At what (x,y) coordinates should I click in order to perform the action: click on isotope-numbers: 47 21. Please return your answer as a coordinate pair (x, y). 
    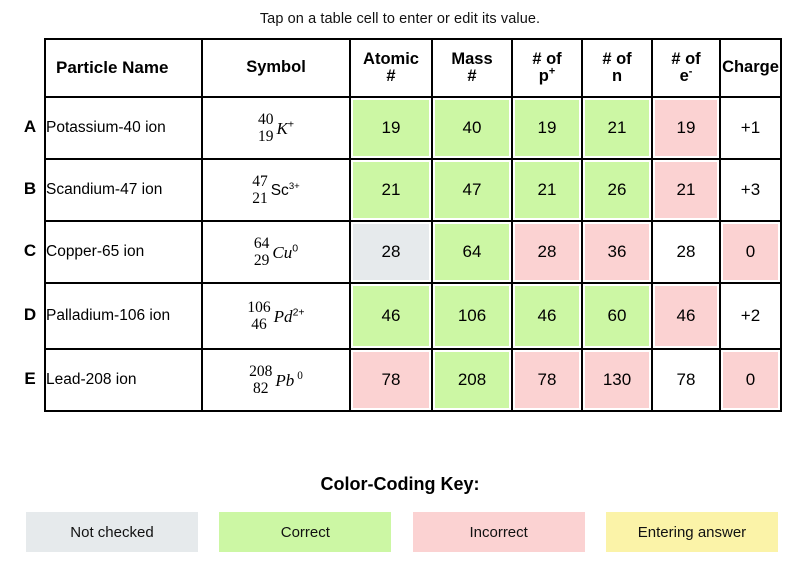
    Looking at the image, I should click on (260, 190).